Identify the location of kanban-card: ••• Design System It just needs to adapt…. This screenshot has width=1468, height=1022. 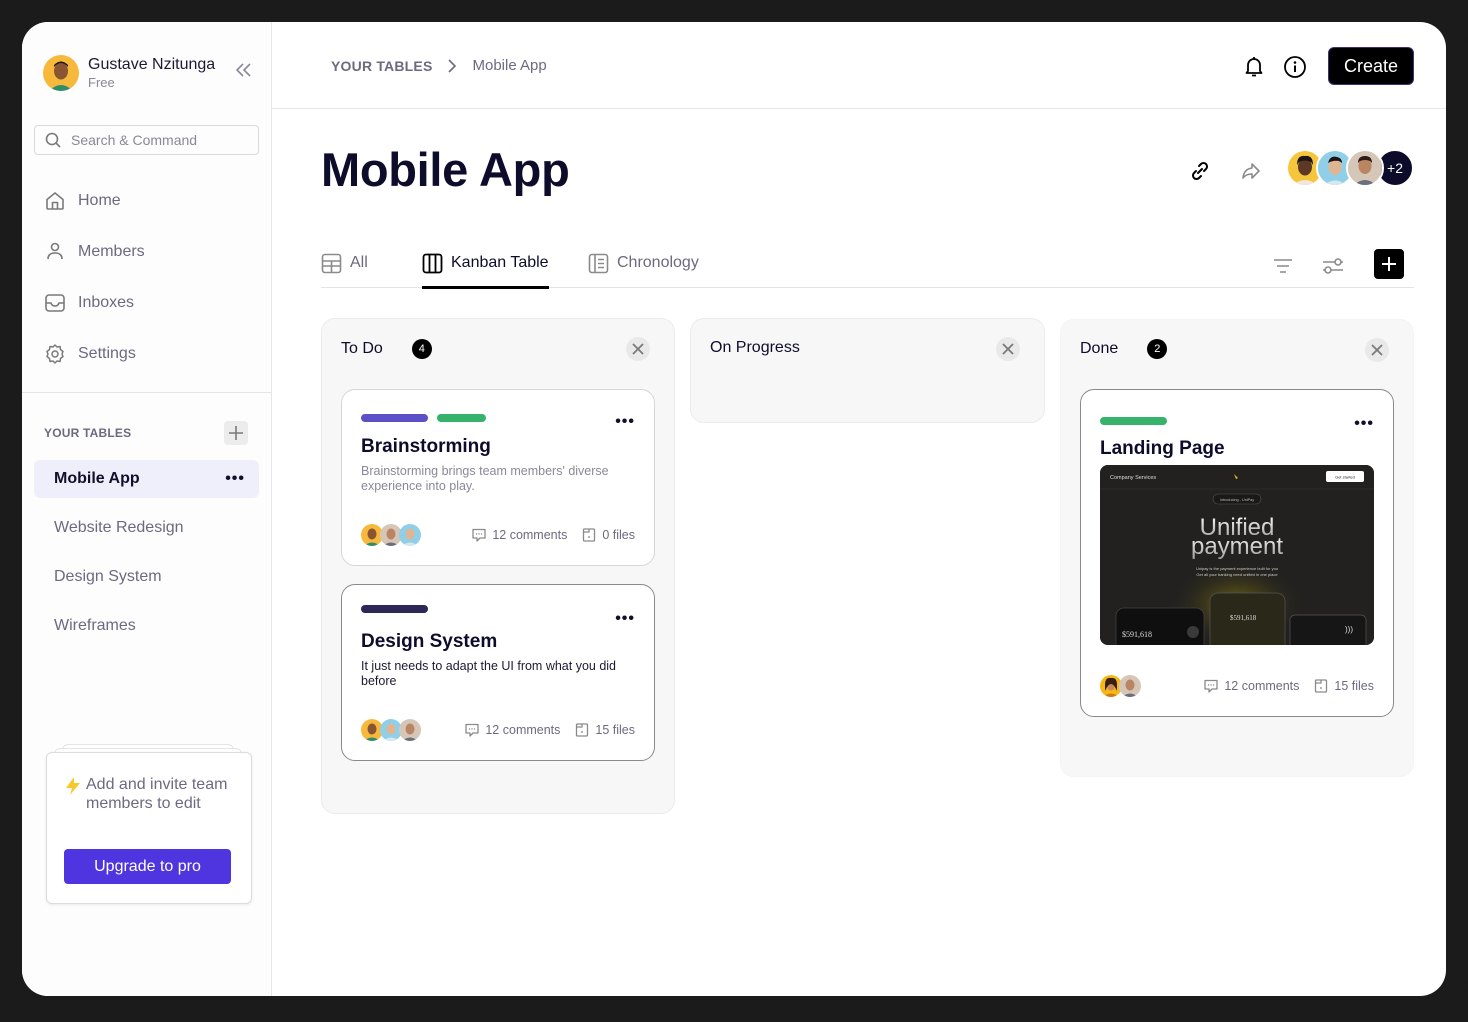
(498, 672).